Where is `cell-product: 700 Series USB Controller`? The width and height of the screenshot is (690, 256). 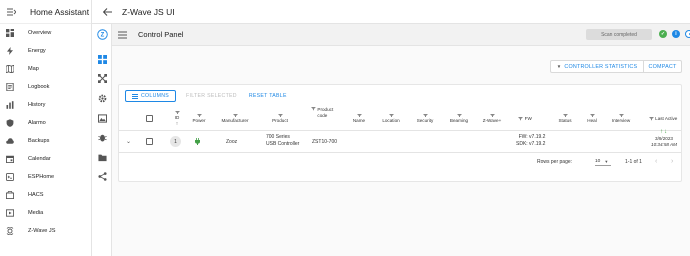
cell-product: 700 Series USB Controller is located at coordinates (282, 141).